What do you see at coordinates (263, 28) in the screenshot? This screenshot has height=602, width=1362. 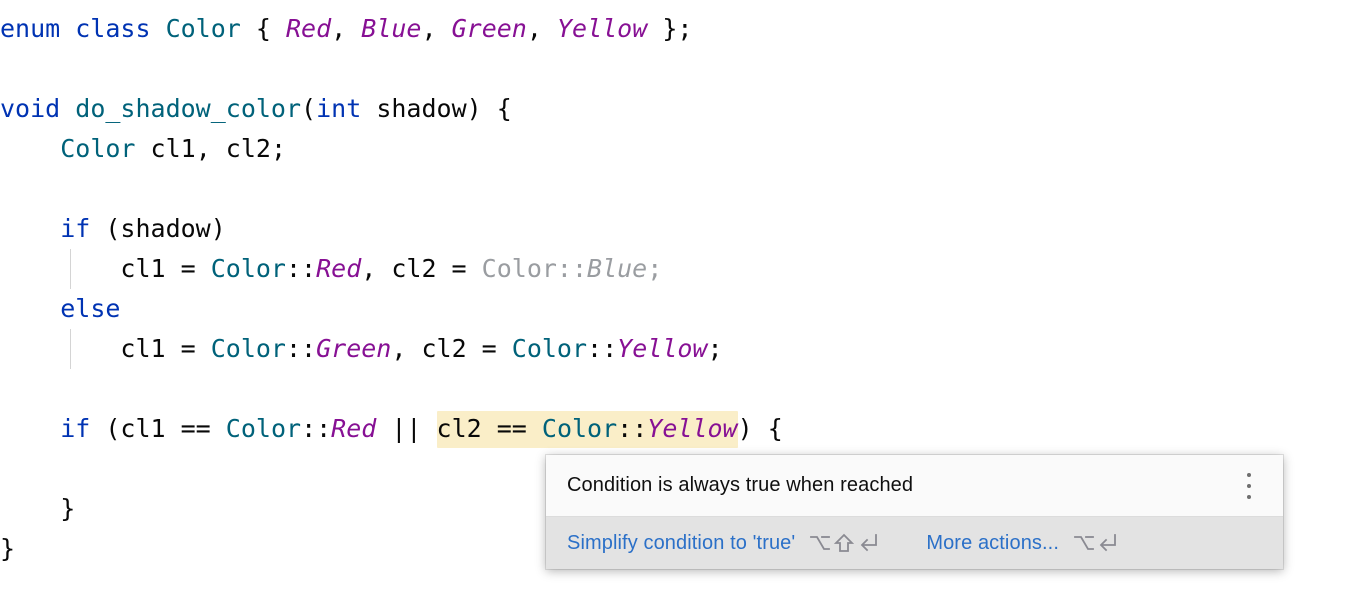 I see `token-plain: {` at bounding box center [263, 28].